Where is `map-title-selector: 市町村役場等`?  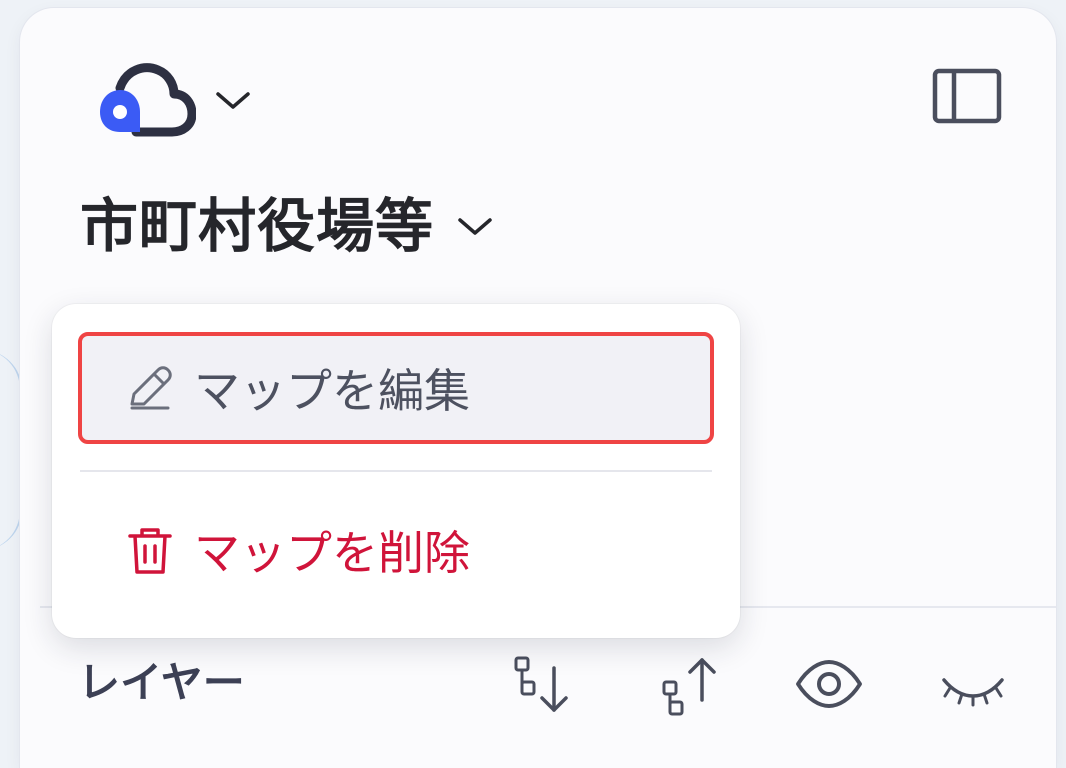
map-title-selector: 市町村役場等 is located at coordinates (287, 226).